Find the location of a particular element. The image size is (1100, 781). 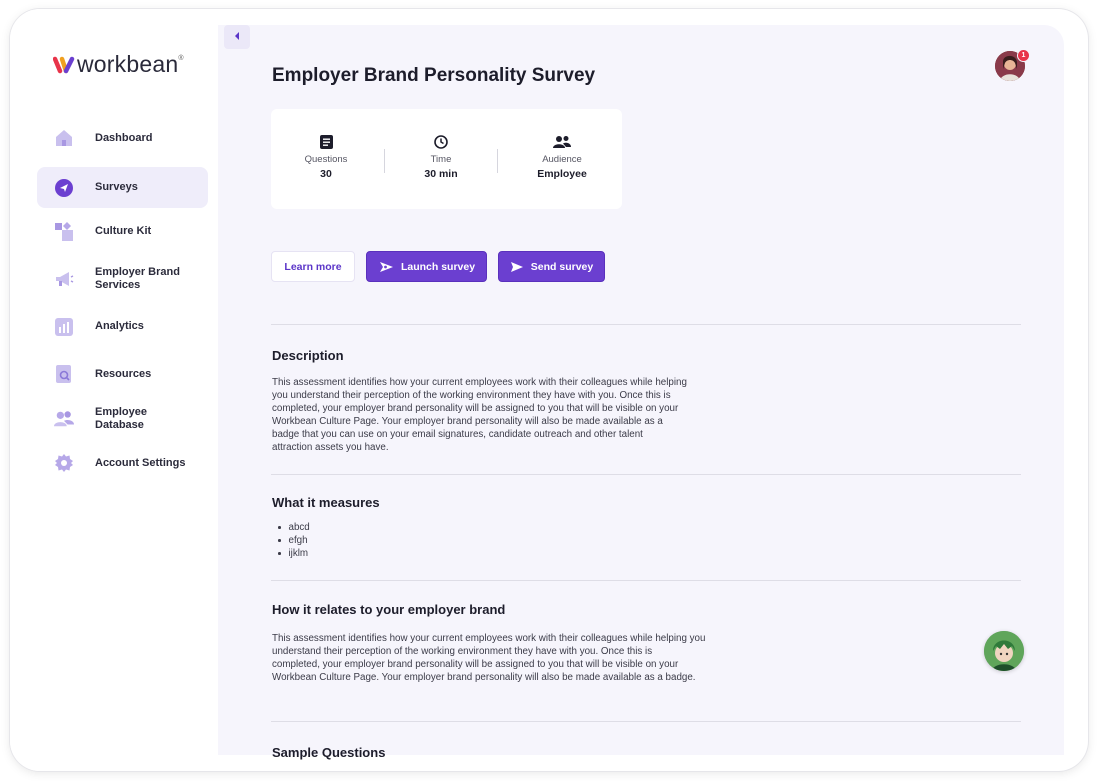

list-item: abcd is located at coordinates (294, 527).